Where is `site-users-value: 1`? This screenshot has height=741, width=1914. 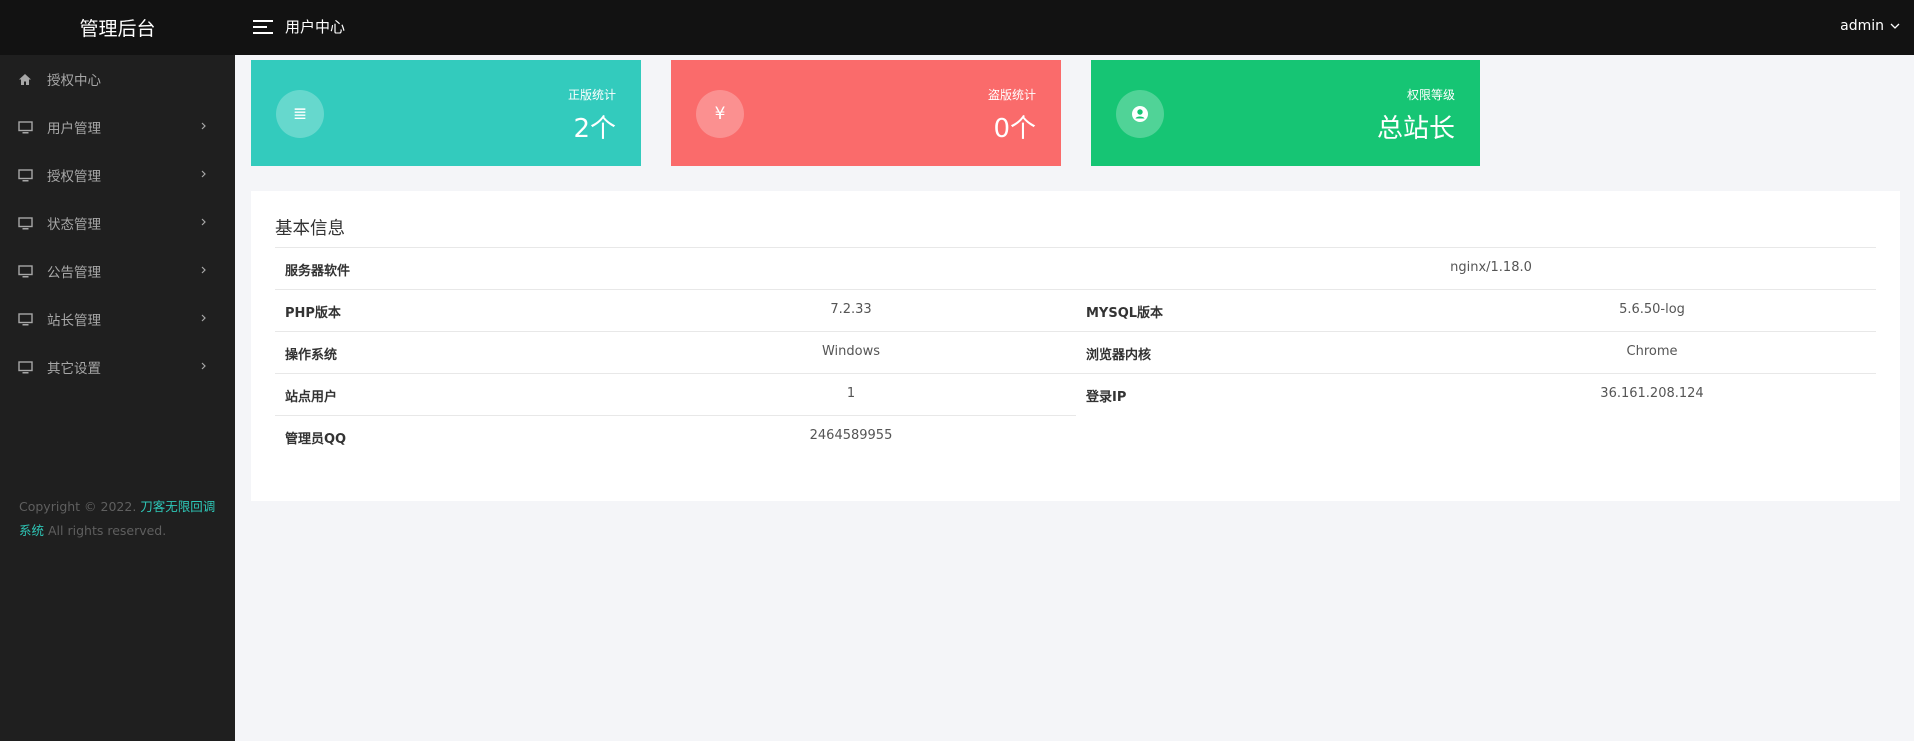
site-users-value: 1 is located at coordinates (851, 393).